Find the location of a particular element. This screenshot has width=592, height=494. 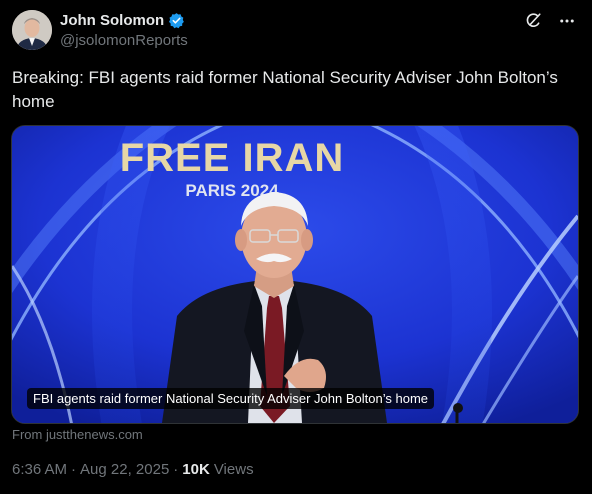

author-handle: @jsolomonReports is located at coordinates (124, 40).